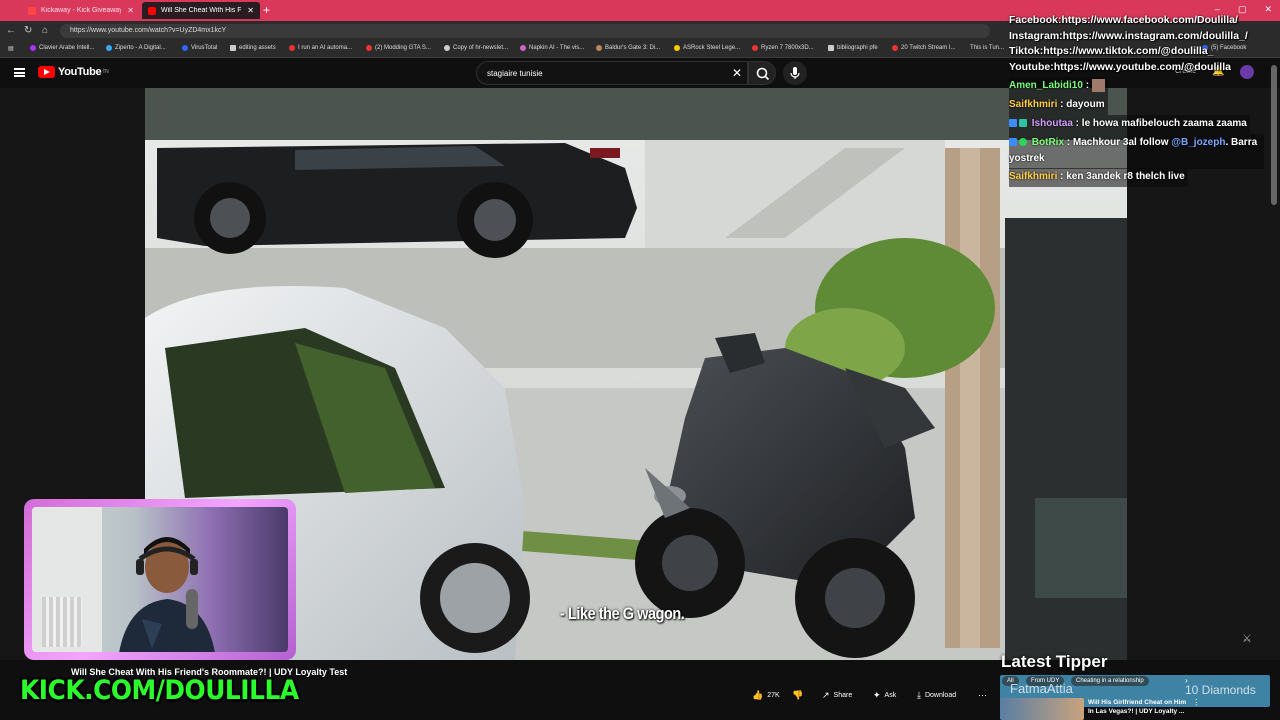  I want to click on search-icon, so click(763, 74).